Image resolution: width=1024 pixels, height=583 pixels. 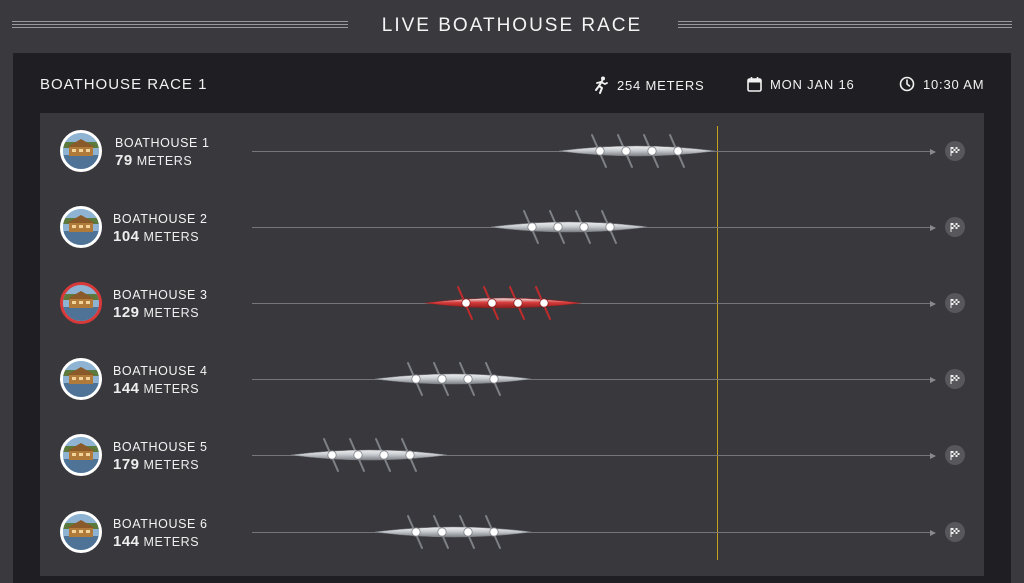 What do you see at coordinates (124, 160) in the screenshot?
I see `distance-value: 79` at bounding box center [124, 160].